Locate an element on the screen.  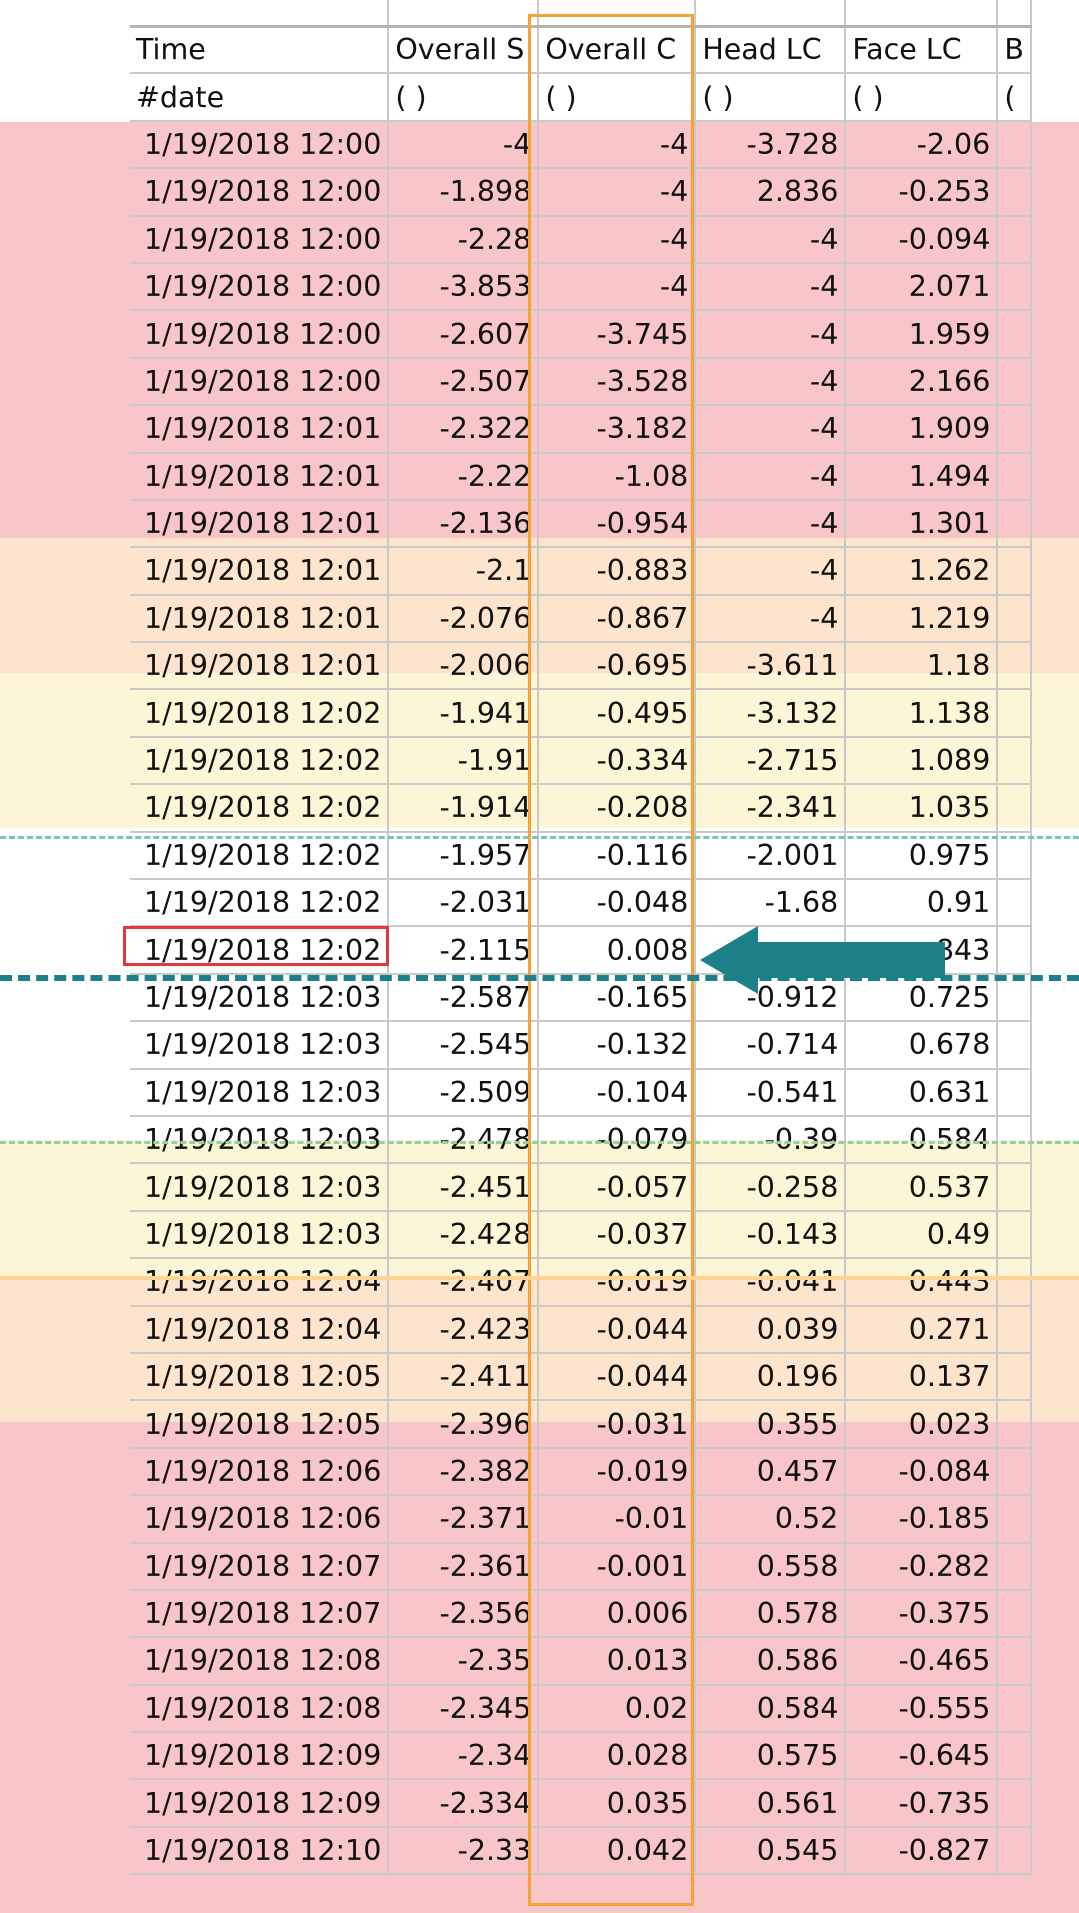
cell-head-lc: -0.541 is located at coordinates (771, 1092).